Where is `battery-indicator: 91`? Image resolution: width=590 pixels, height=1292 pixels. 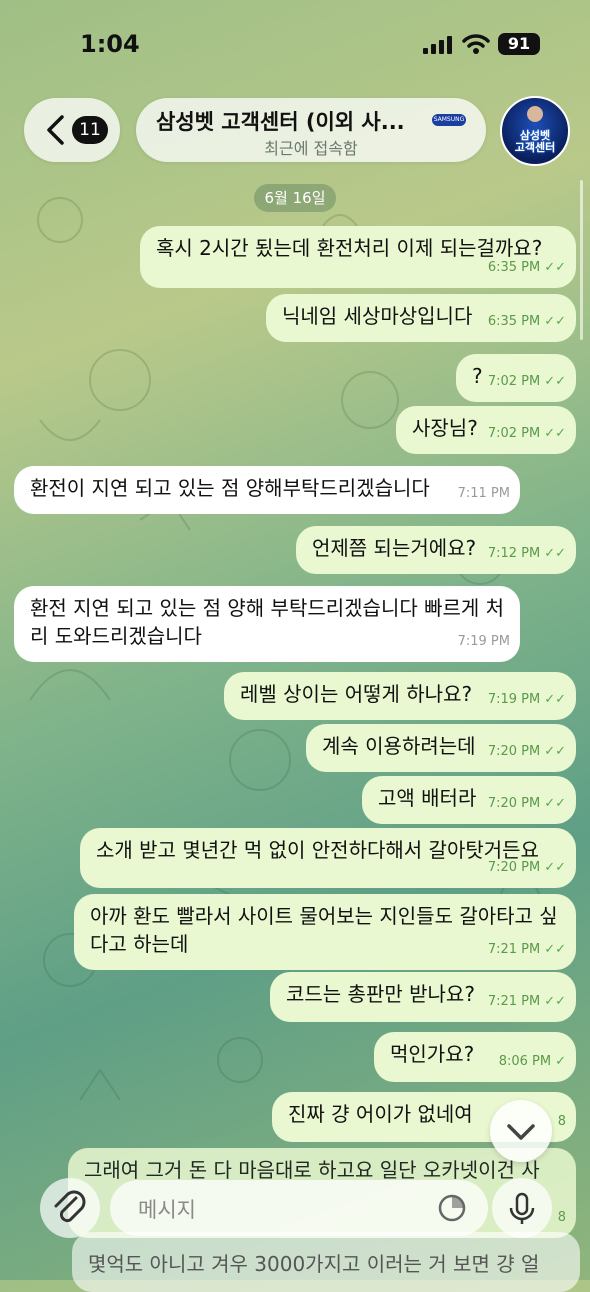 battery-indicator: 91 is located at coordinates (519, 44).